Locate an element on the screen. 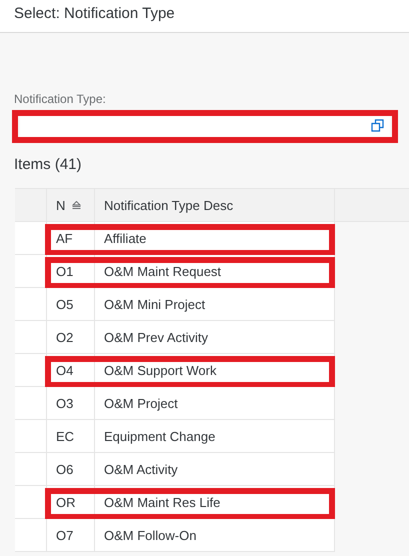 Image resolution: width=409 pixels, height=556 pixels. table-cell: O7 is located at coordinates (71, 535).